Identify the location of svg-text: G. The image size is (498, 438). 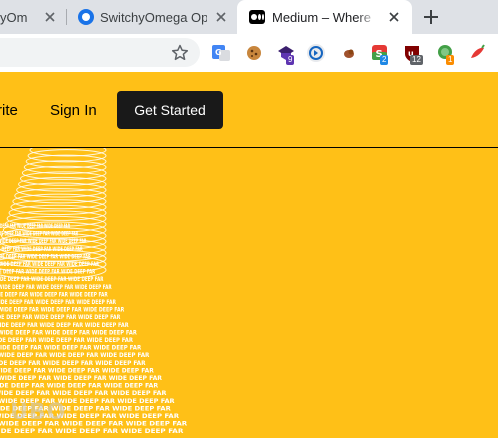
(218, 52).